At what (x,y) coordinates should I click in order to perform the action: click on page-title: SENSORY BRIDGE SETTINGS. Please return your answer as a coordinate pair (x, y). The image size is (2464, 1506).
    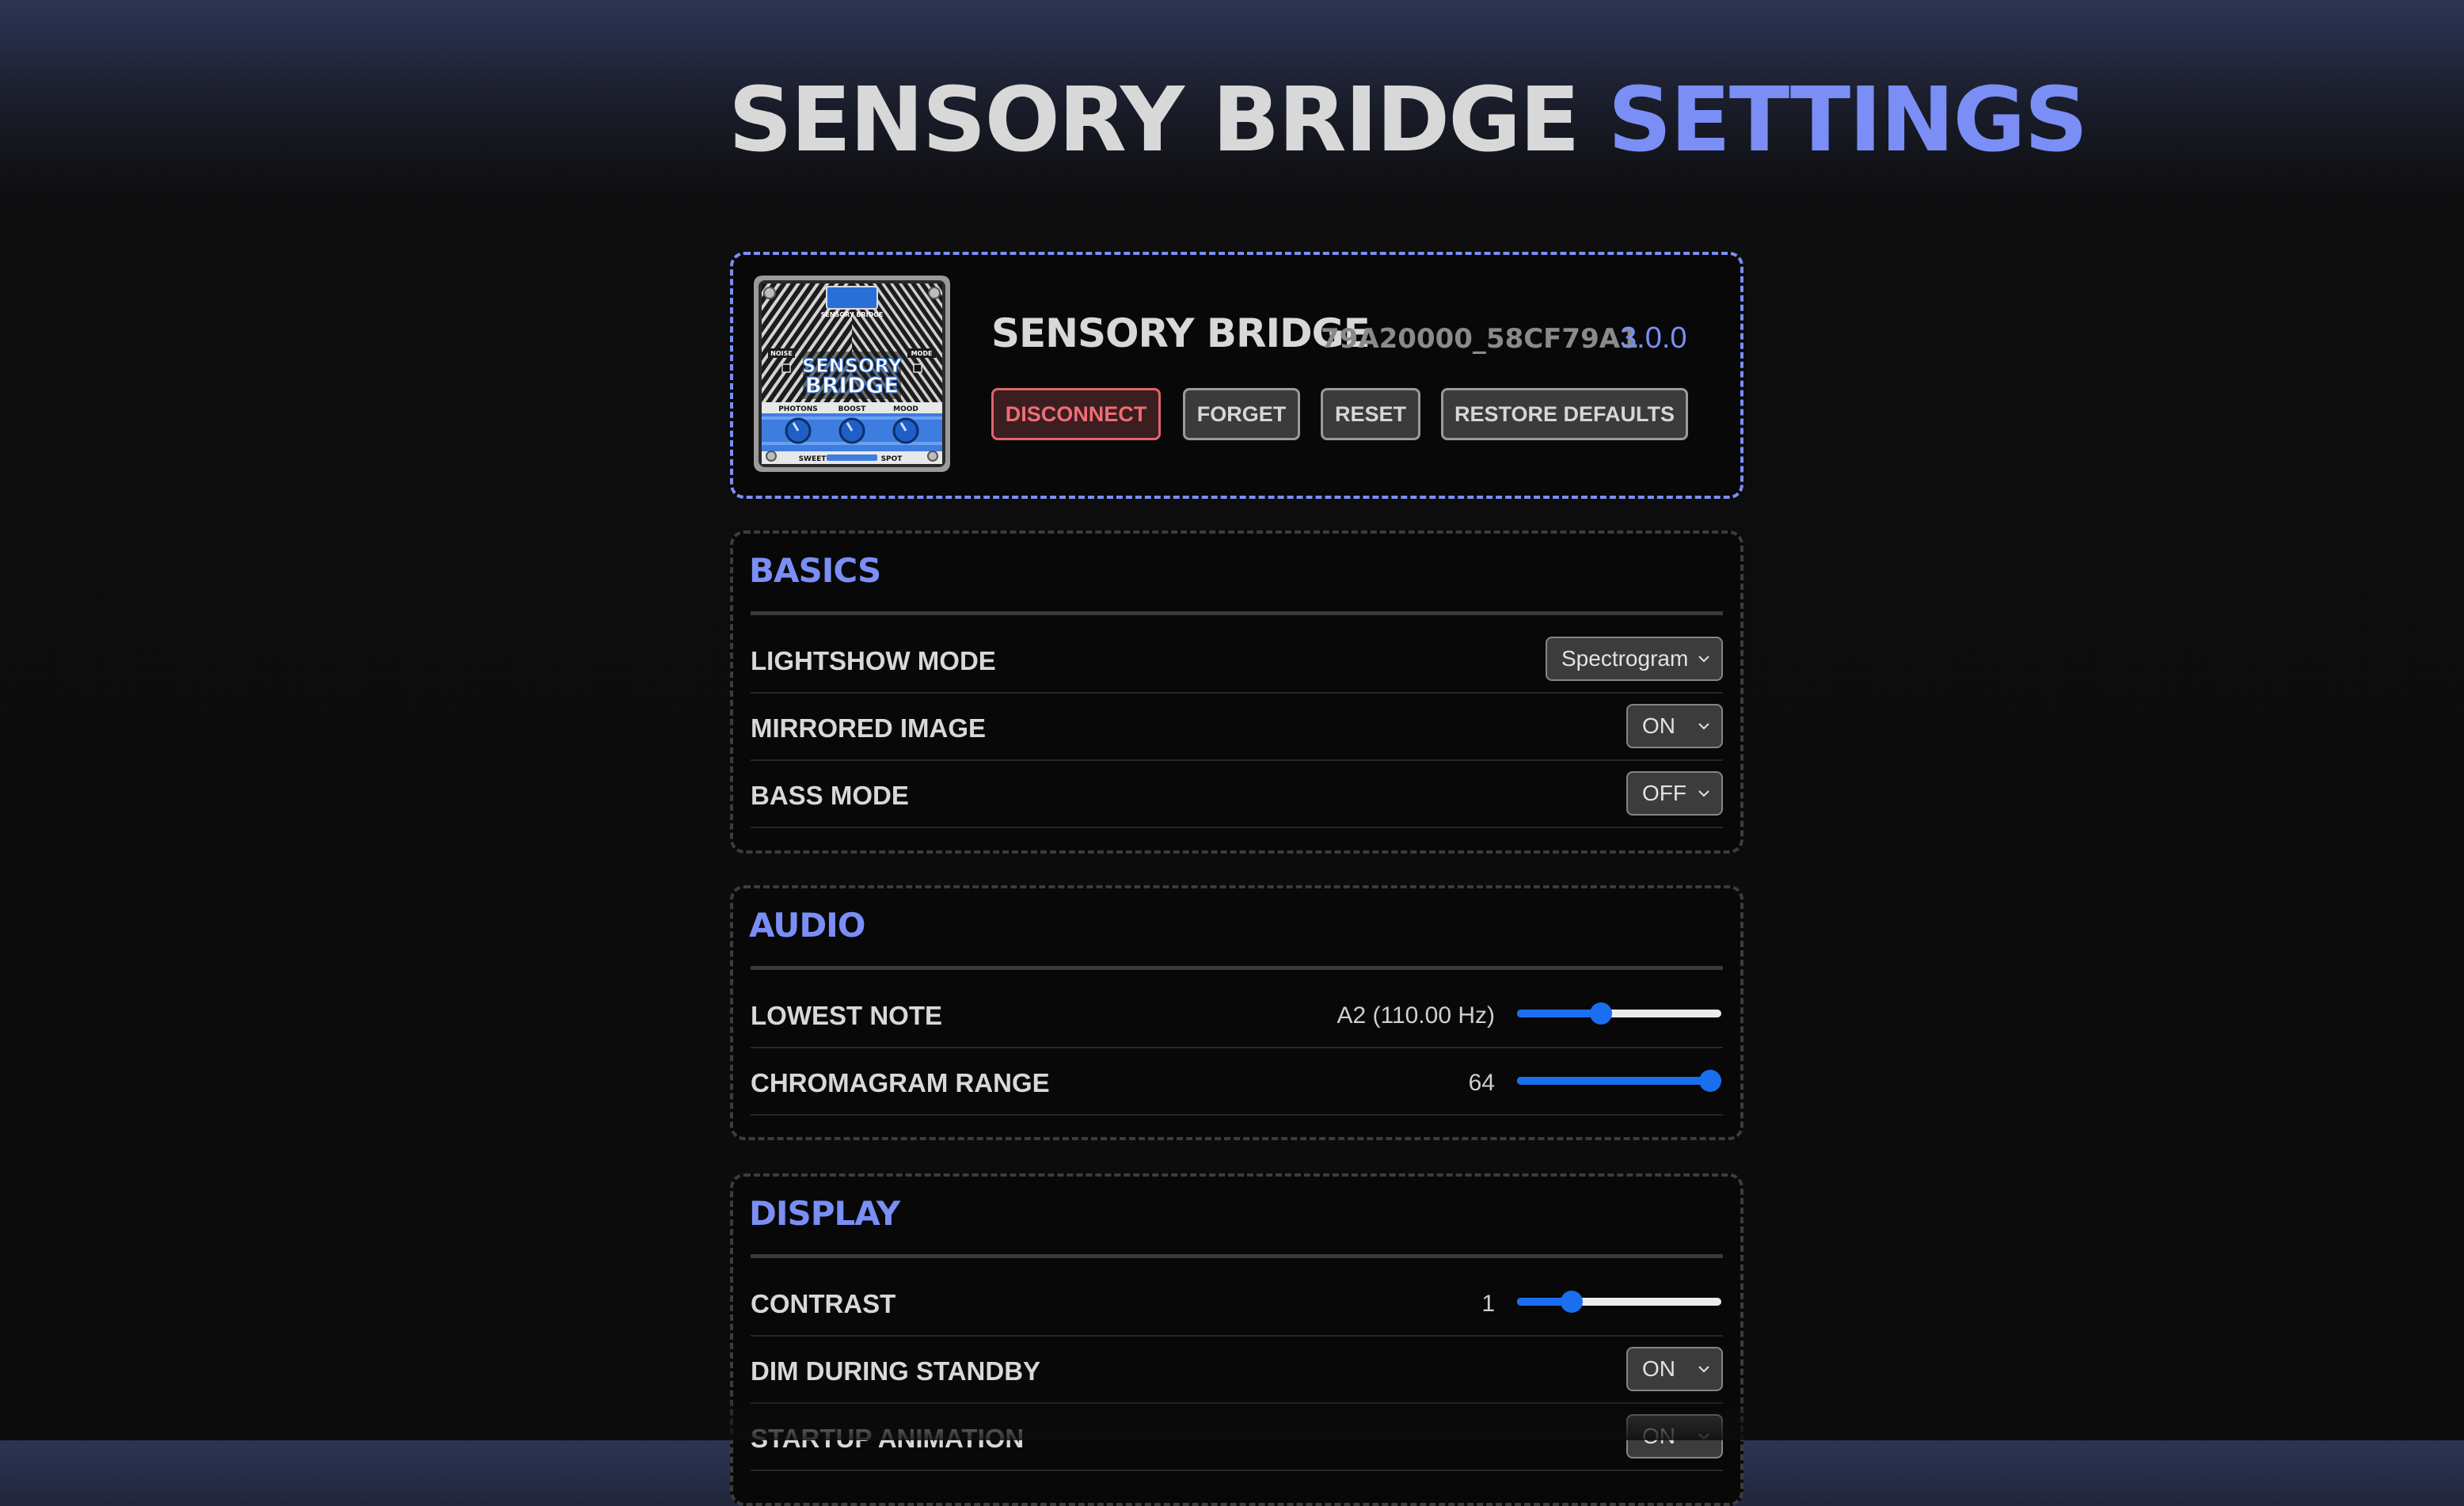
    Looking at the image, I should click on (1408, 120).